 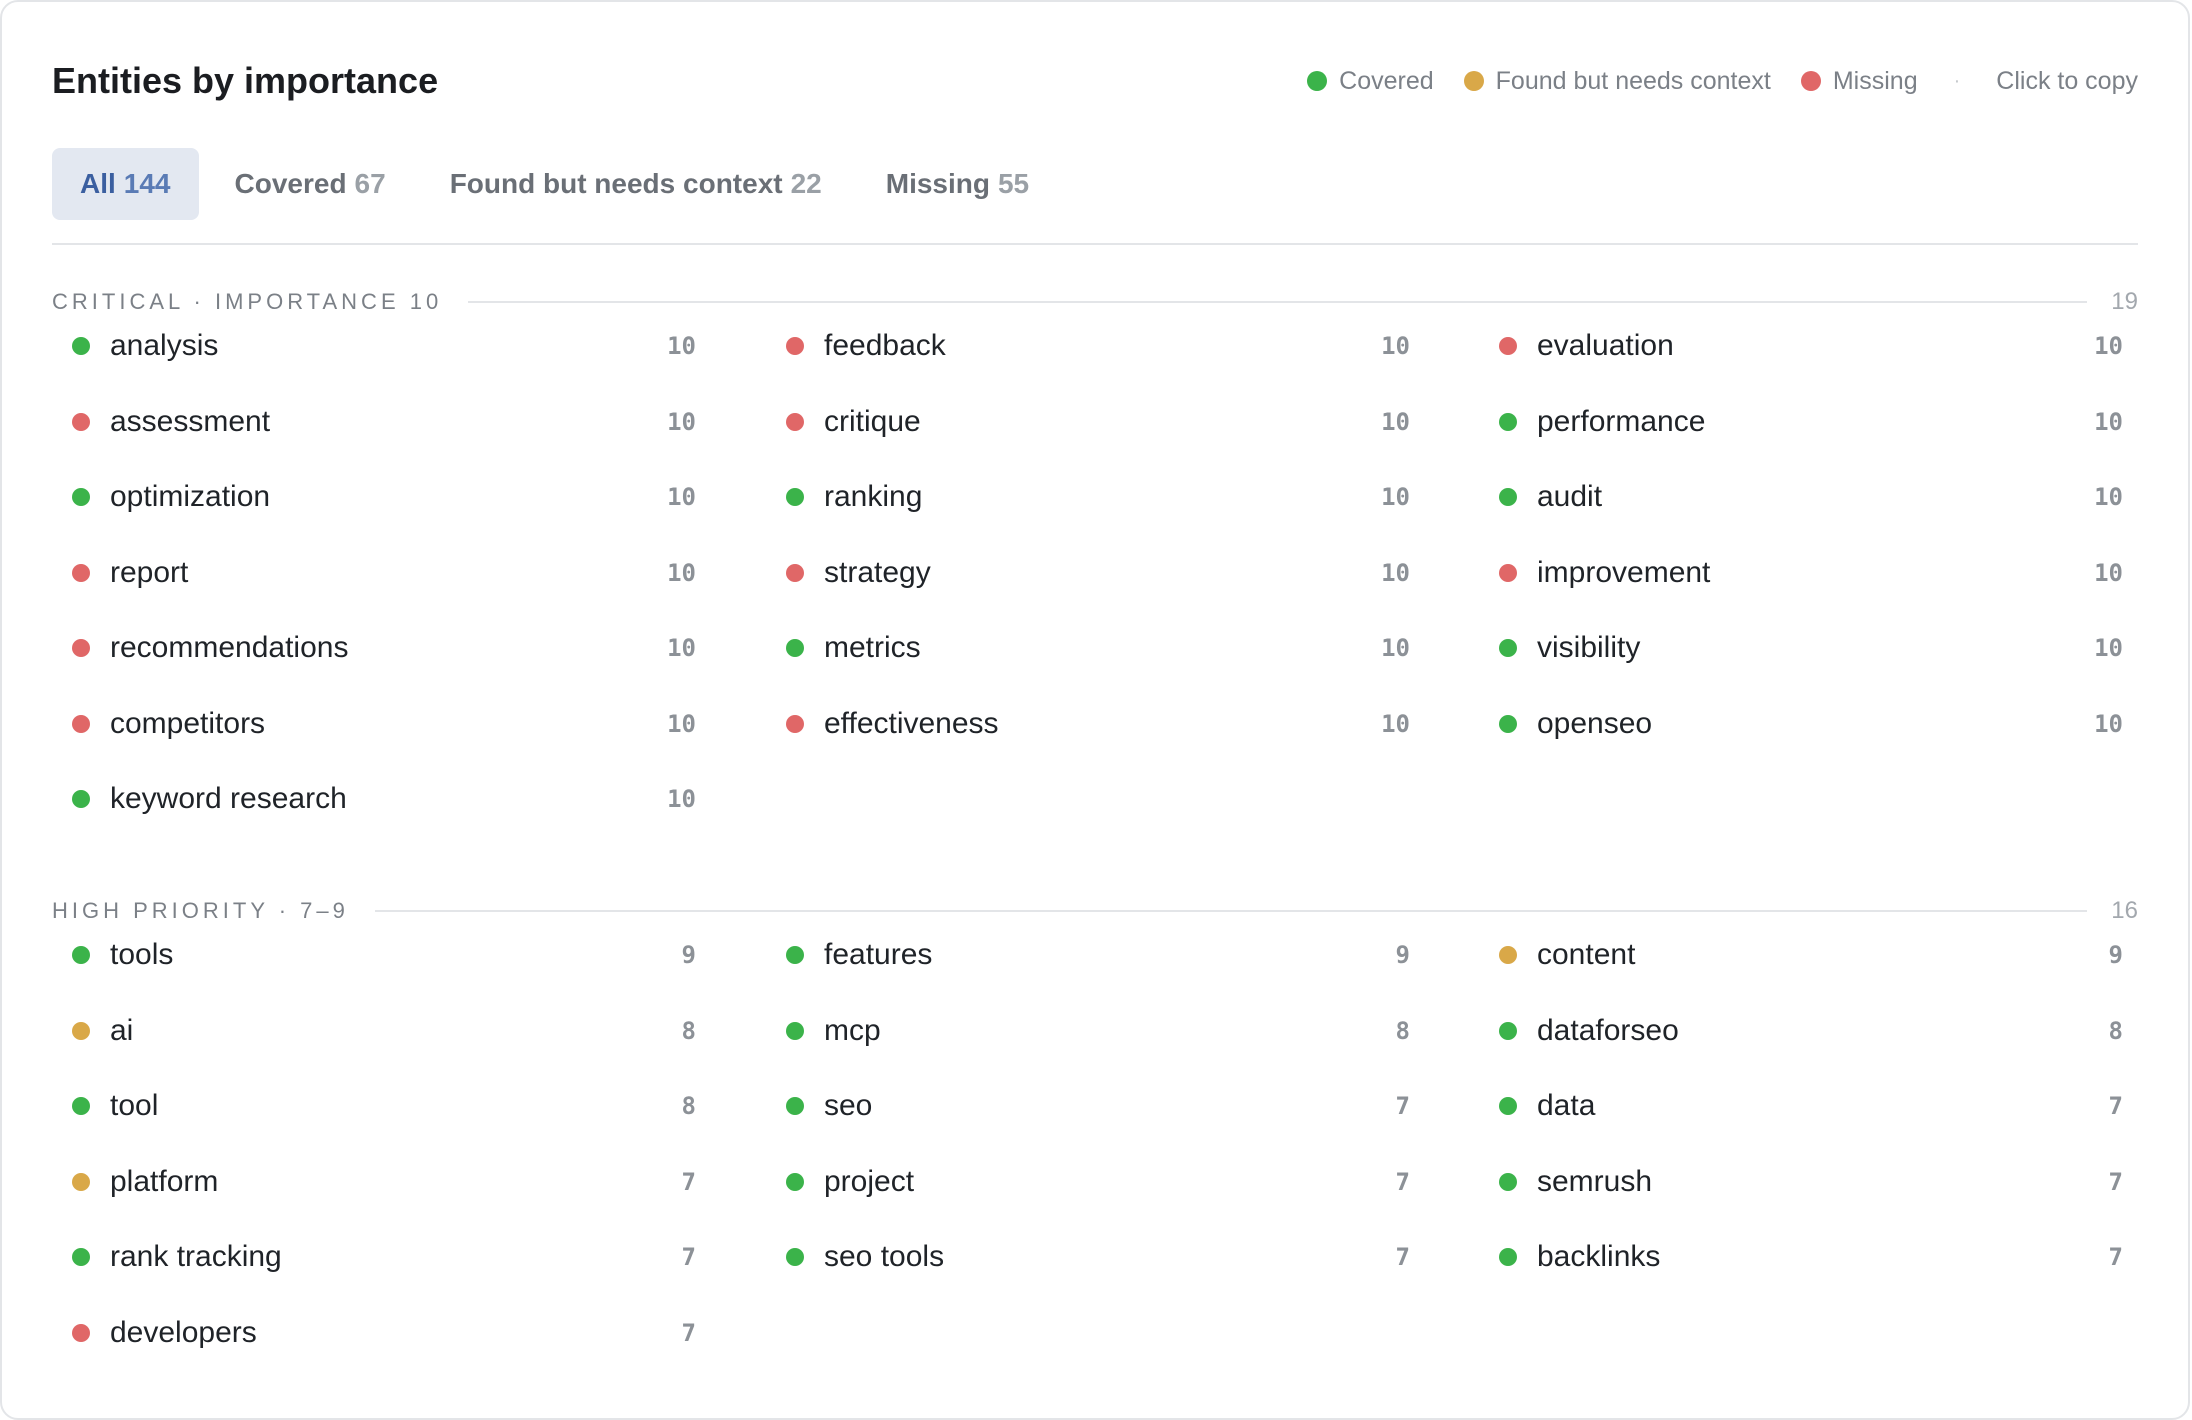 I want to click on entity-item: seo 7, so click(x=1088, y=1106).